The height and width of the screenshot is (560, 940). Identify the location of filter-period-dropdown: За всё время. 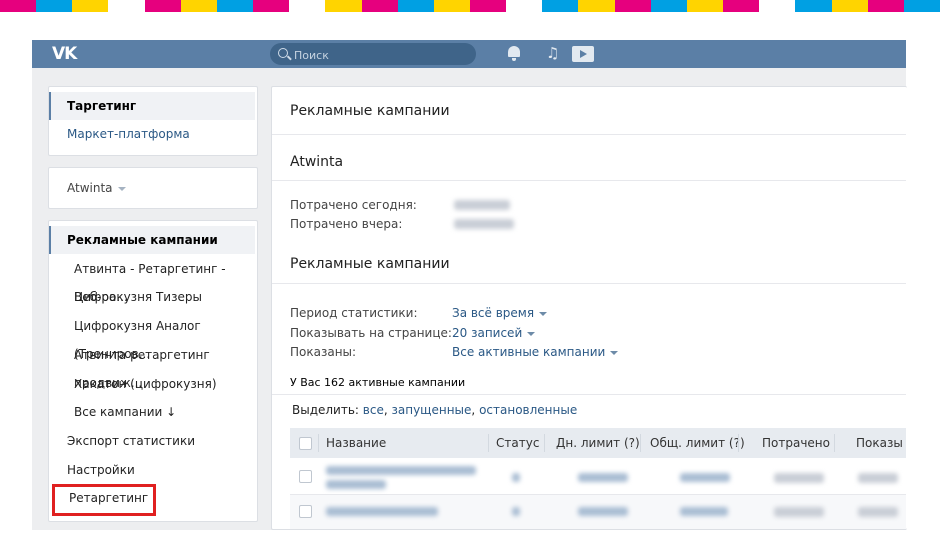
(500, 313).